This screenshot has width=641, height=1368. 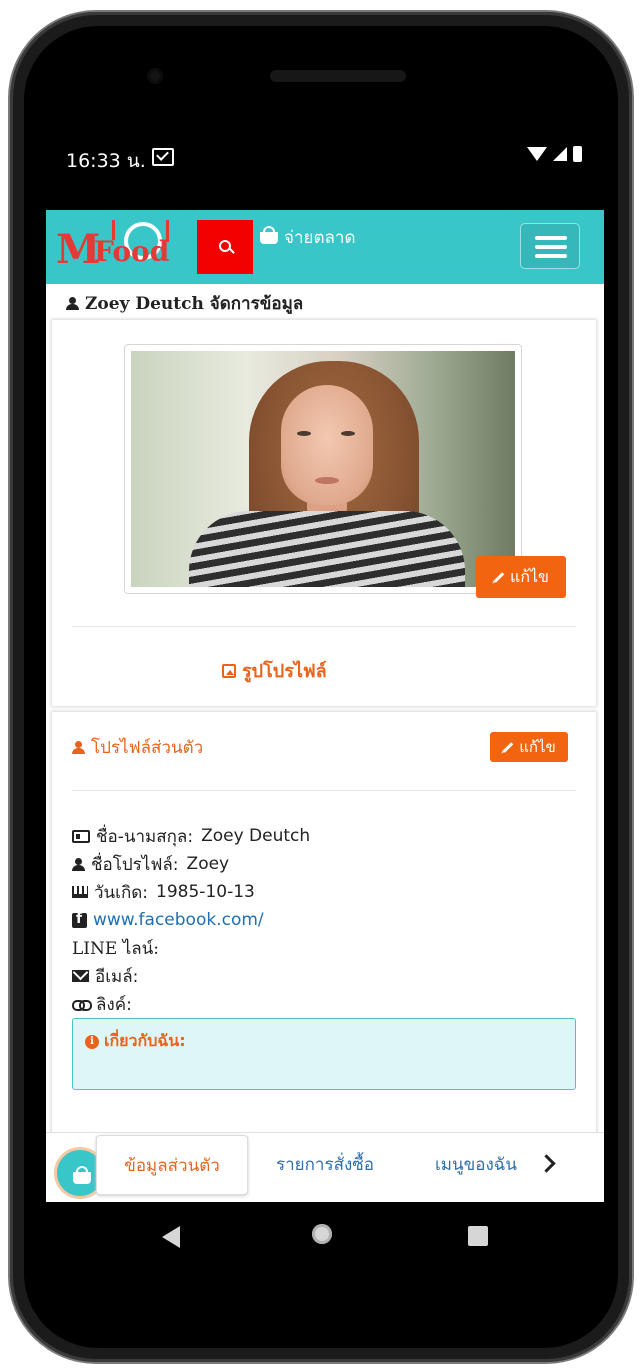 I want to click on birthday-row: วันเกิด: 1985-10-13, so click(x=191, y=892).